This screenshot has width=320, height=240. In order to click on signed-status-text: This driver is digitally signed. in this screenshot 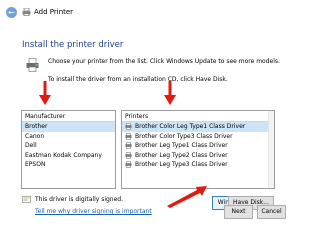, I will do `click(79, 199)`.